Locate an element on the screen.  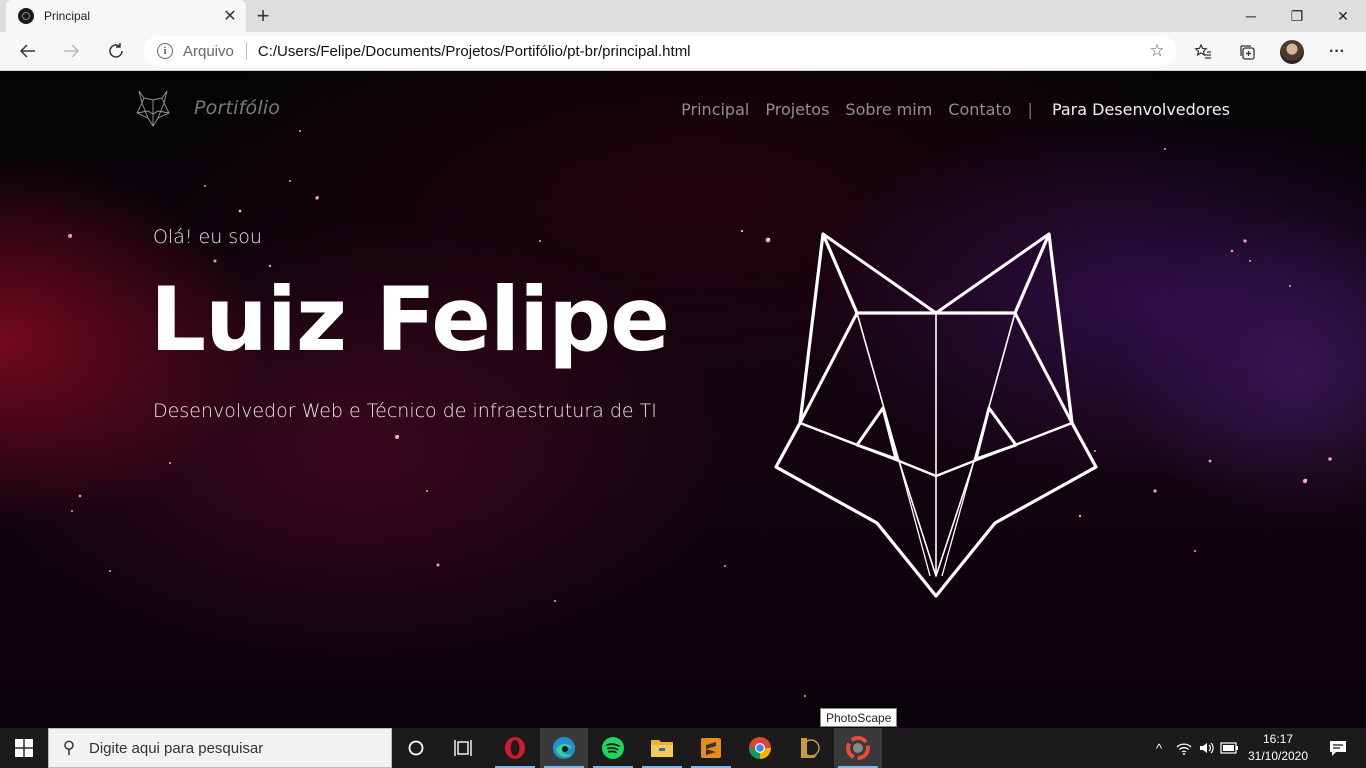
chrome-icon is located at coordinates (760, 748).